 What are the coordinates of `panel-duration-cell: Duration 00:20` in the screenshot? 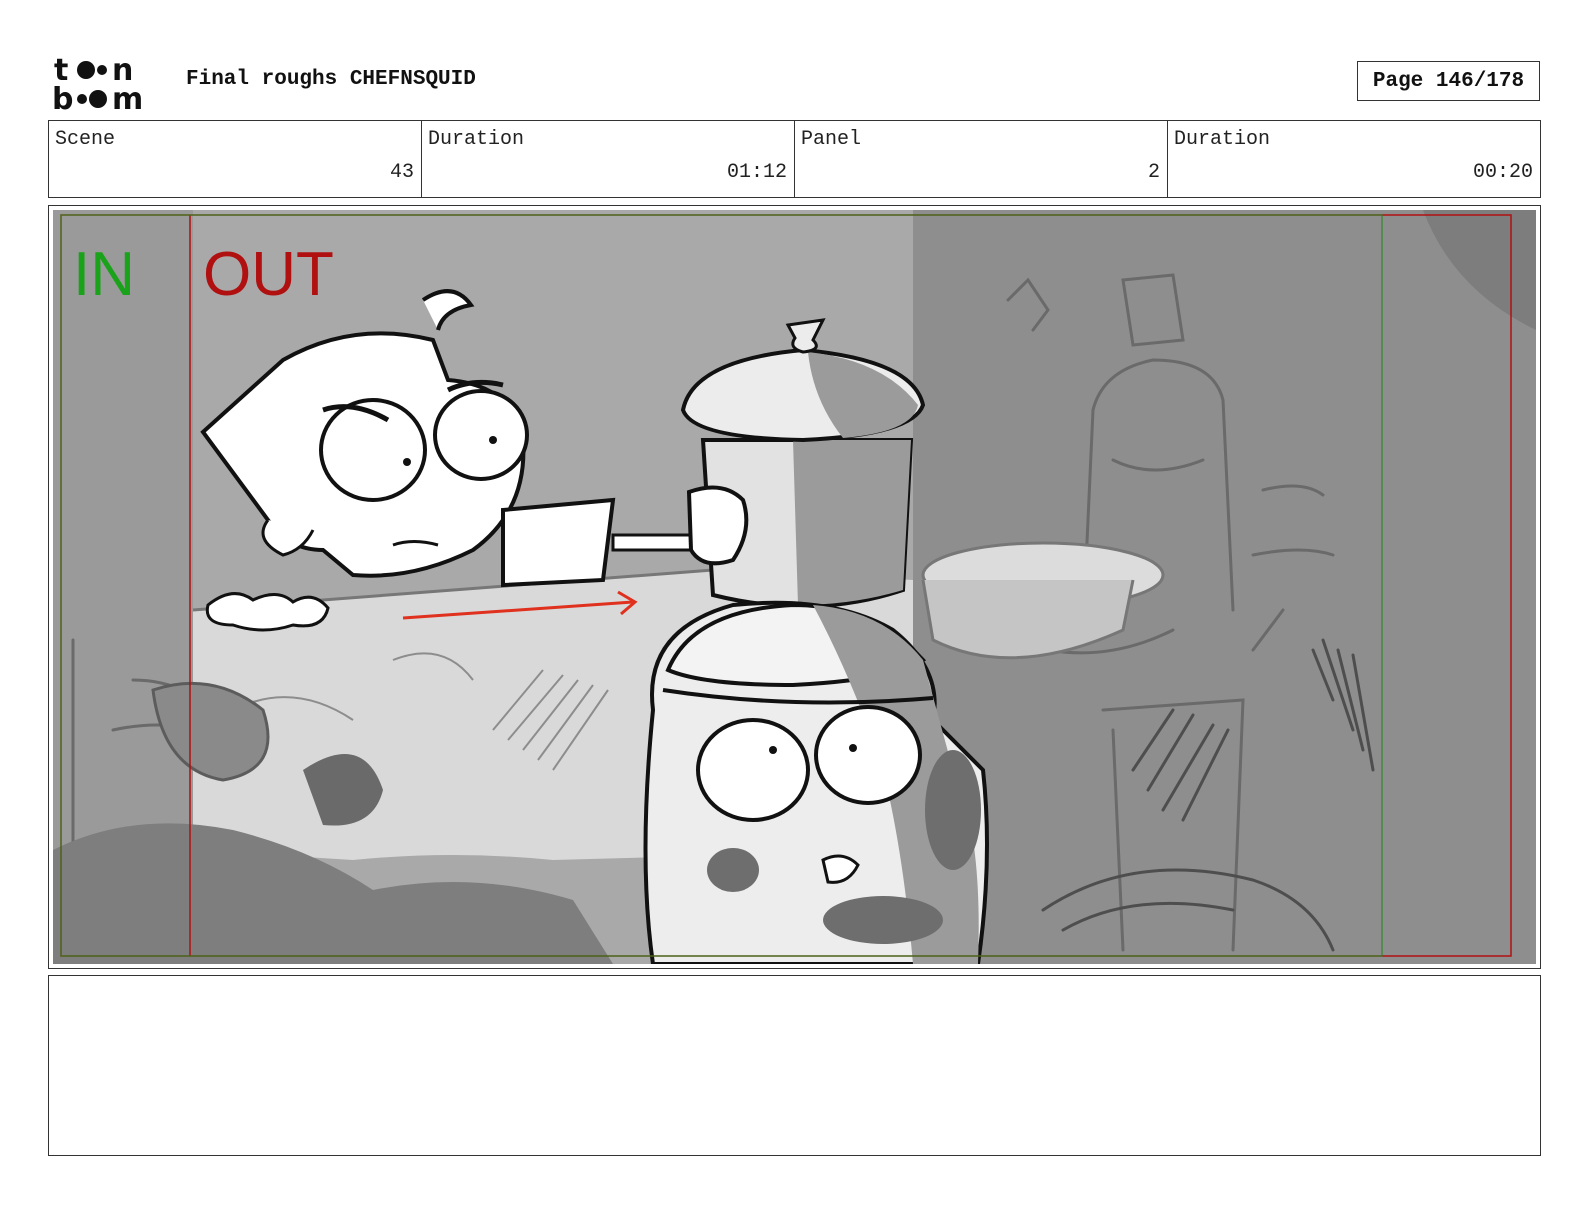 It's located at (1354, 159).